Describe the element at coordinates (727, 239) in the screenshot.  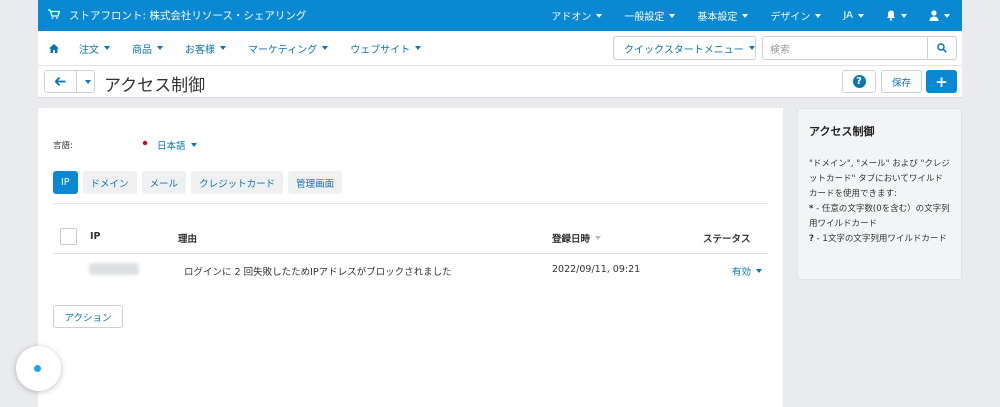
I see `column-header-status: ステータス` at that location.